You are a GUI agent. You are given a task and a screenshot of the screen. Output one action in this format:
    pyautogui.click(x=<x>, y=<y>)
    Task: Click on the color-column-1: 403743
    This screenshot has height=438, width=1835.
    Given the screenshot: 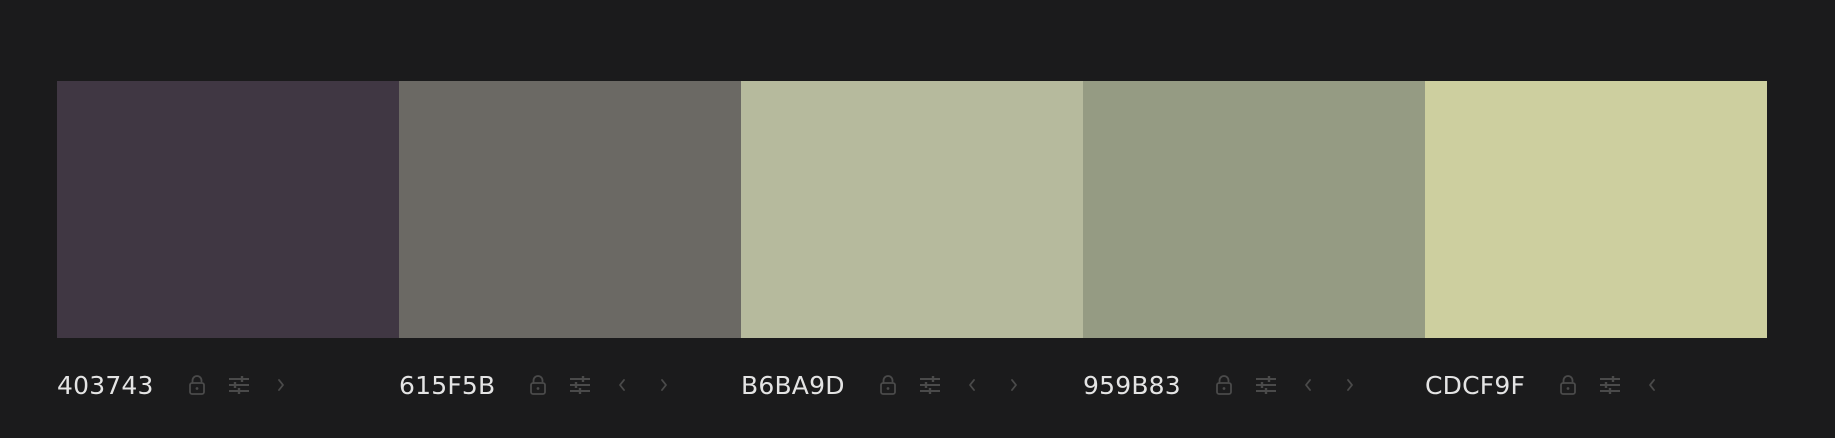 What is the action you would take?
    pyautogui.click(x=228, y=385)
    